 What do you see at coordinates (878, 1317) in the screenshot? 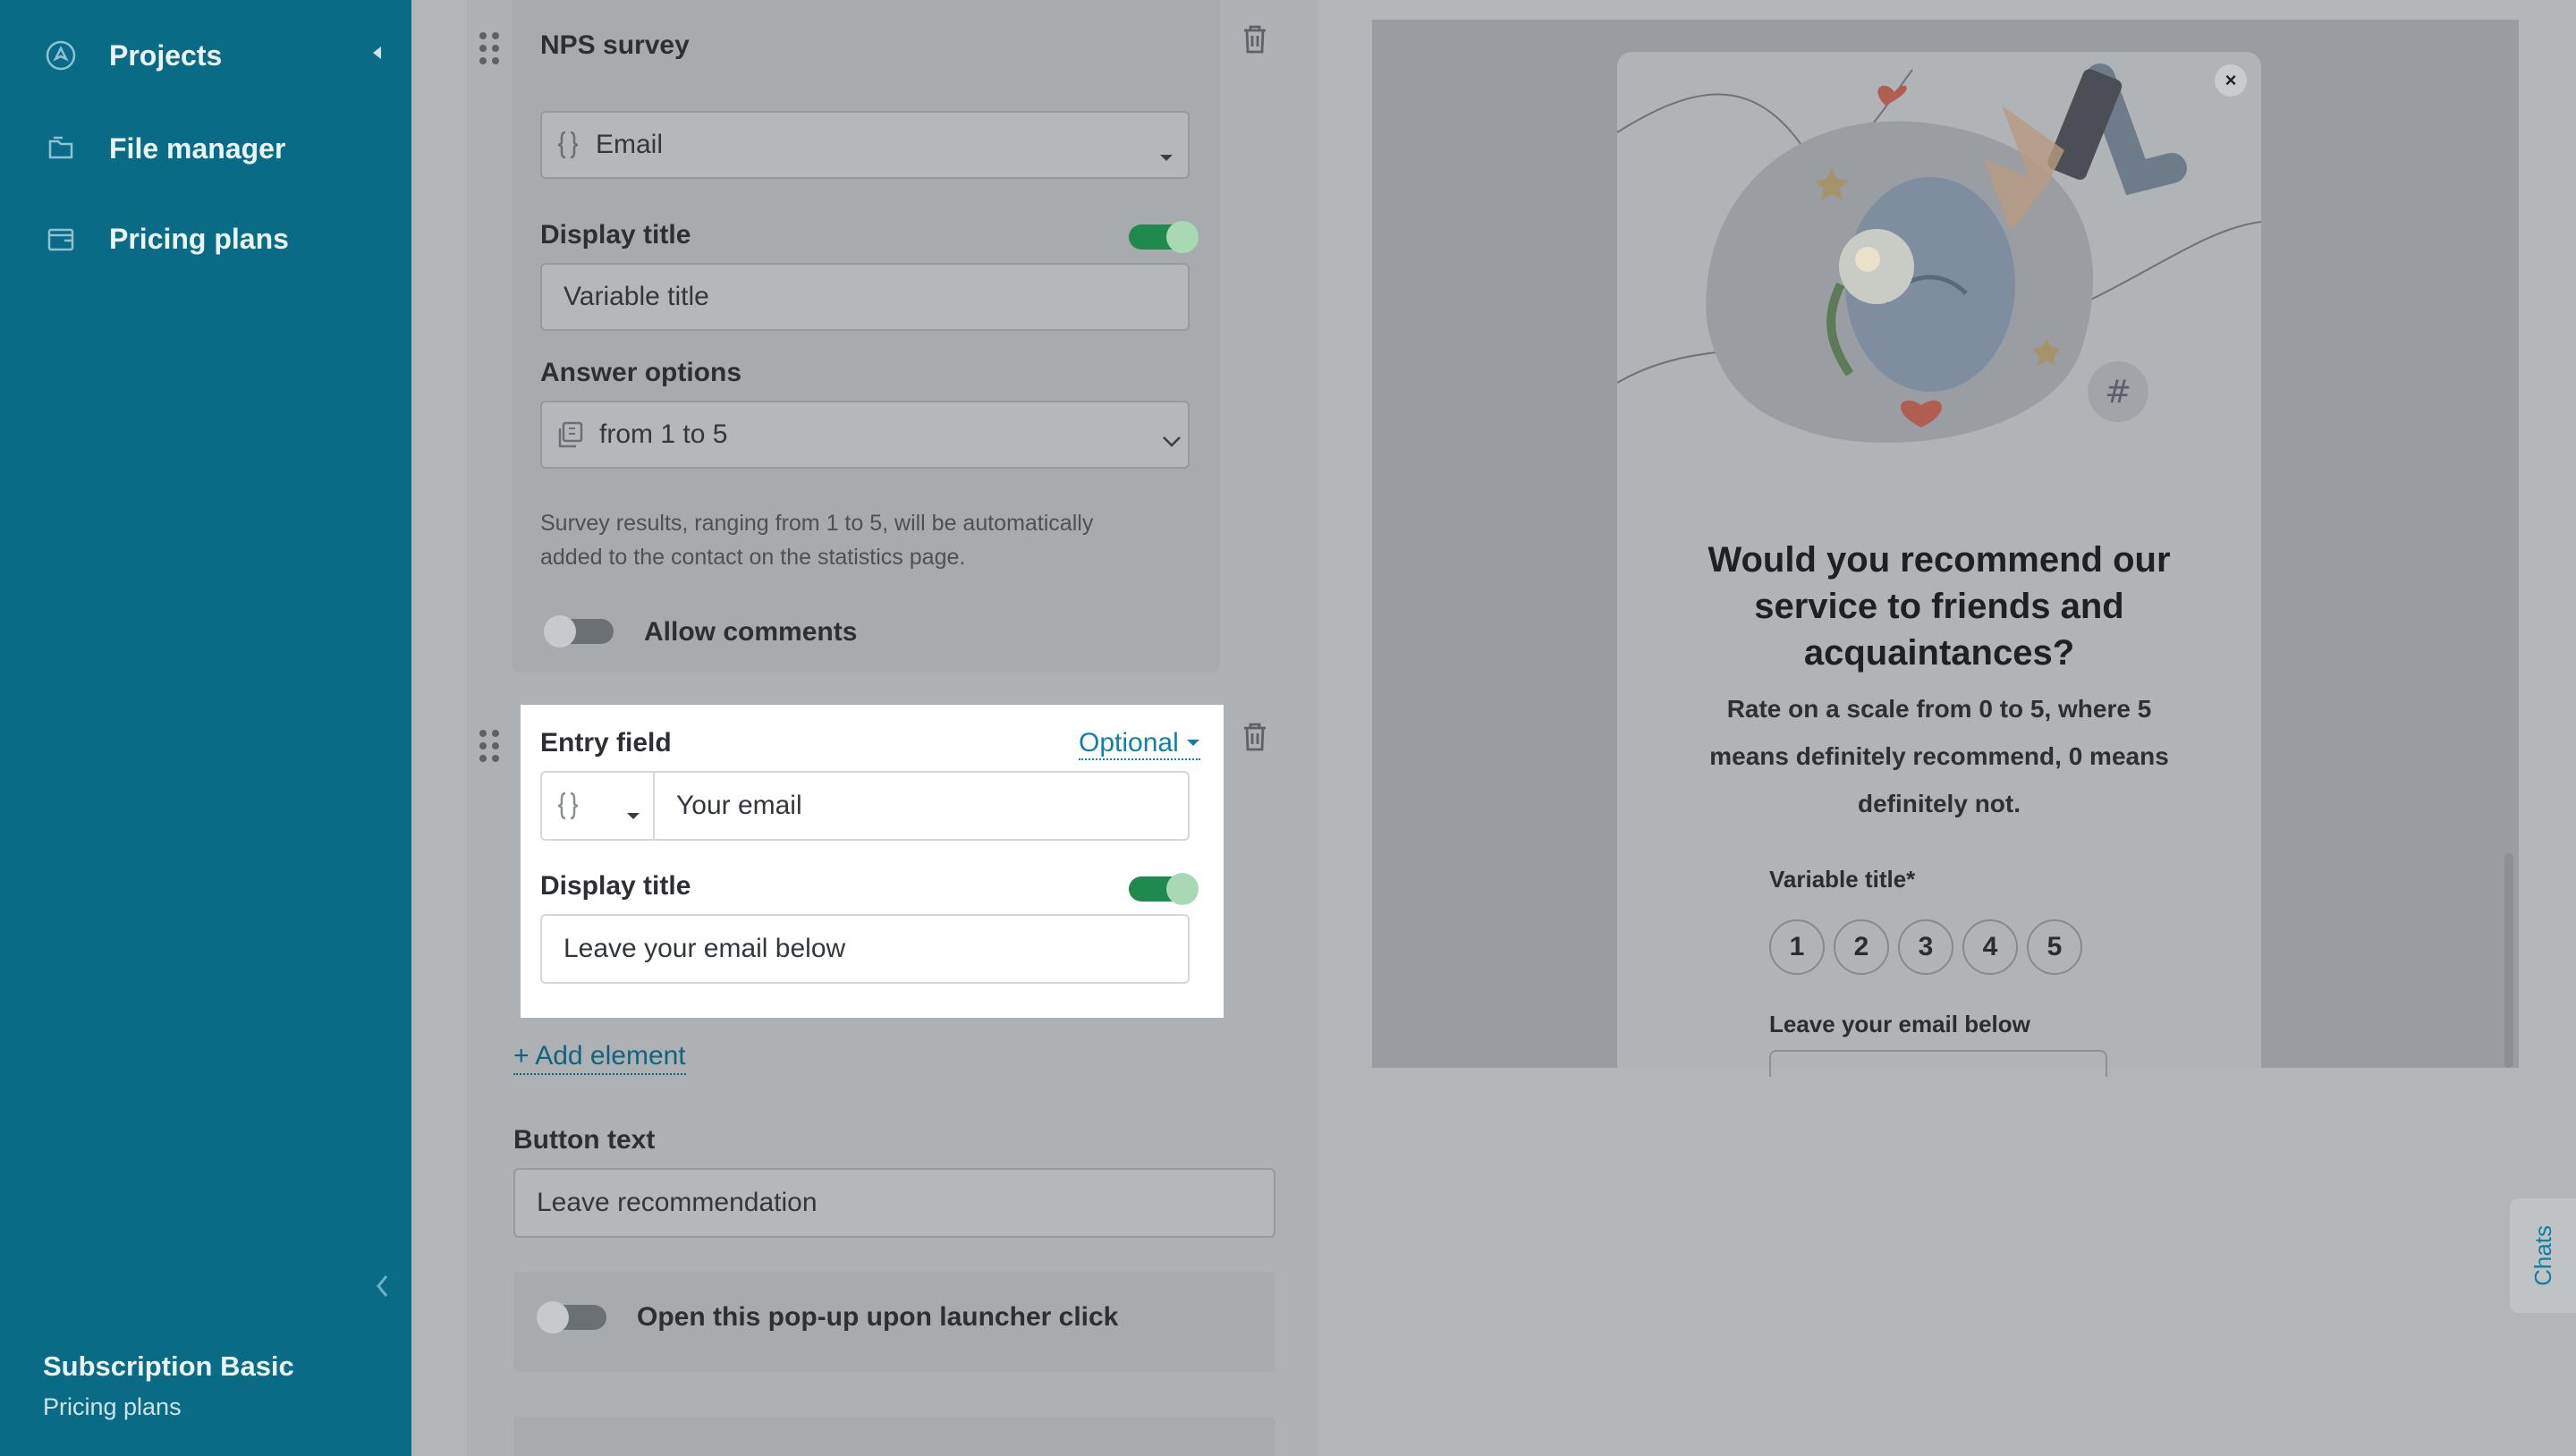
I see `open-popup-label: Open this pop-up upon launcher click` at bounding box center [878, 1317].